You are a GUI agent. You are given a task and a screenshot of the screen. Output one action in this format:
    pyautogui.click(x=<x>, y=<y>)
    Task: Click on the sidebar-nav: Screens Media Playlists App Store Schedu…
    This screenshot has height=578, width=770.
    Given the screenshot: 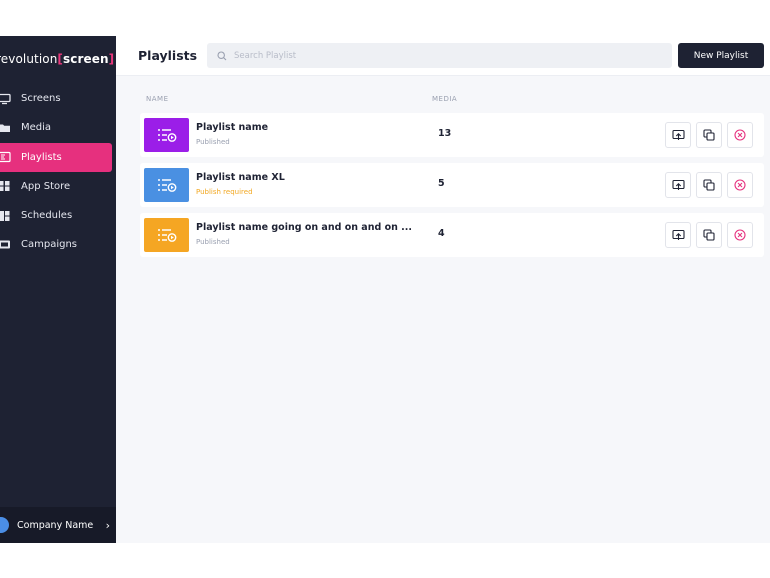 What is the action you would take?
    pyautogui.click(x=58, y=172)
    